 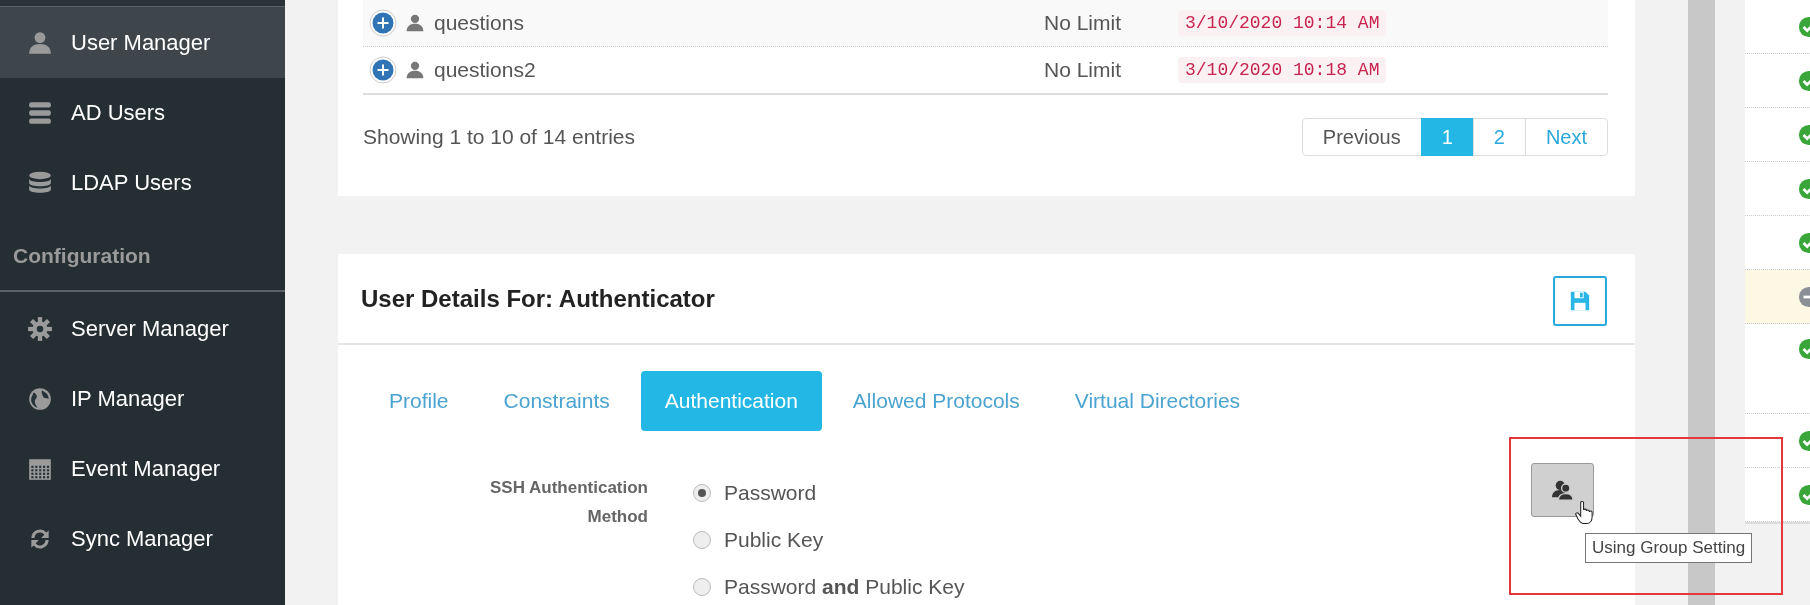 What do you see at coordinates (142, 255) in the screenshot?
I see `section-header: Configuration` at bounding box center [142, 255].